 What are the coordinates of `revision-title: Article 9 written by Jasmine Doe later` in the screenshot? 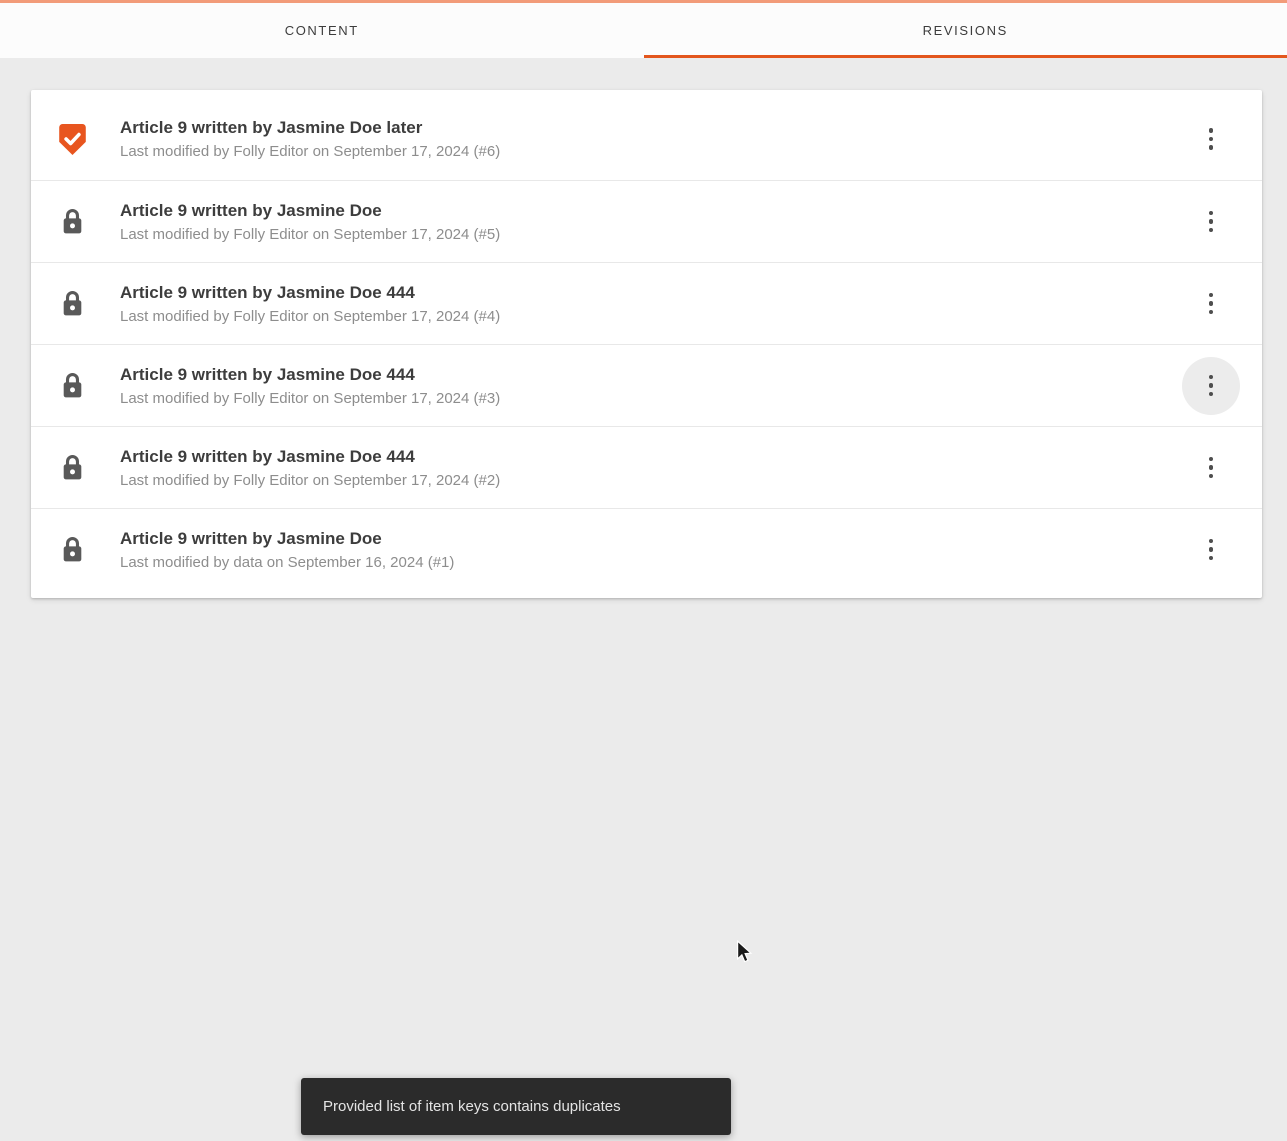 It's located at (271, 127).